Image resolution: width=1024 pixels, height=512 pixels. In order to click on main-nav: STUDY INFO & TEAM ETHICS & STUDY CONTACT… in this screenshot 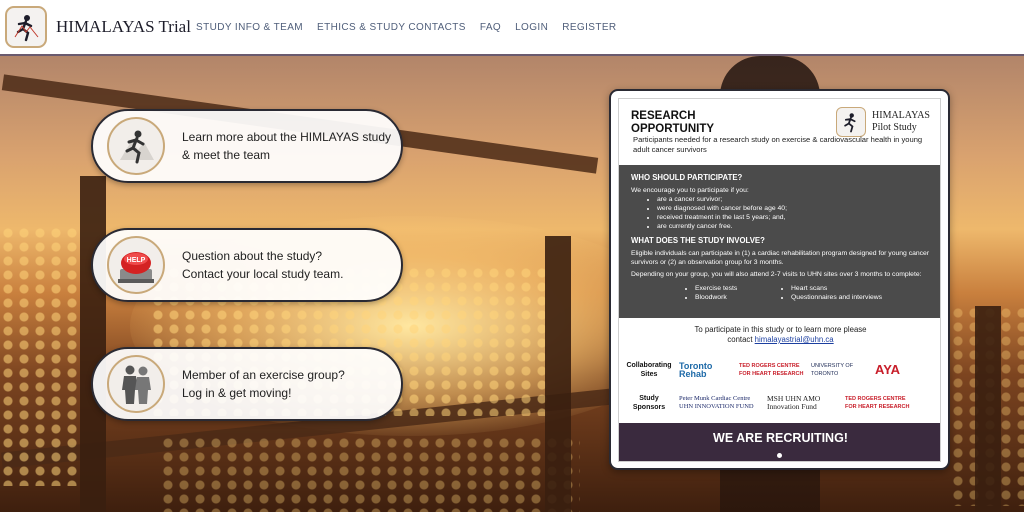, I will do `click(413, 27)`.